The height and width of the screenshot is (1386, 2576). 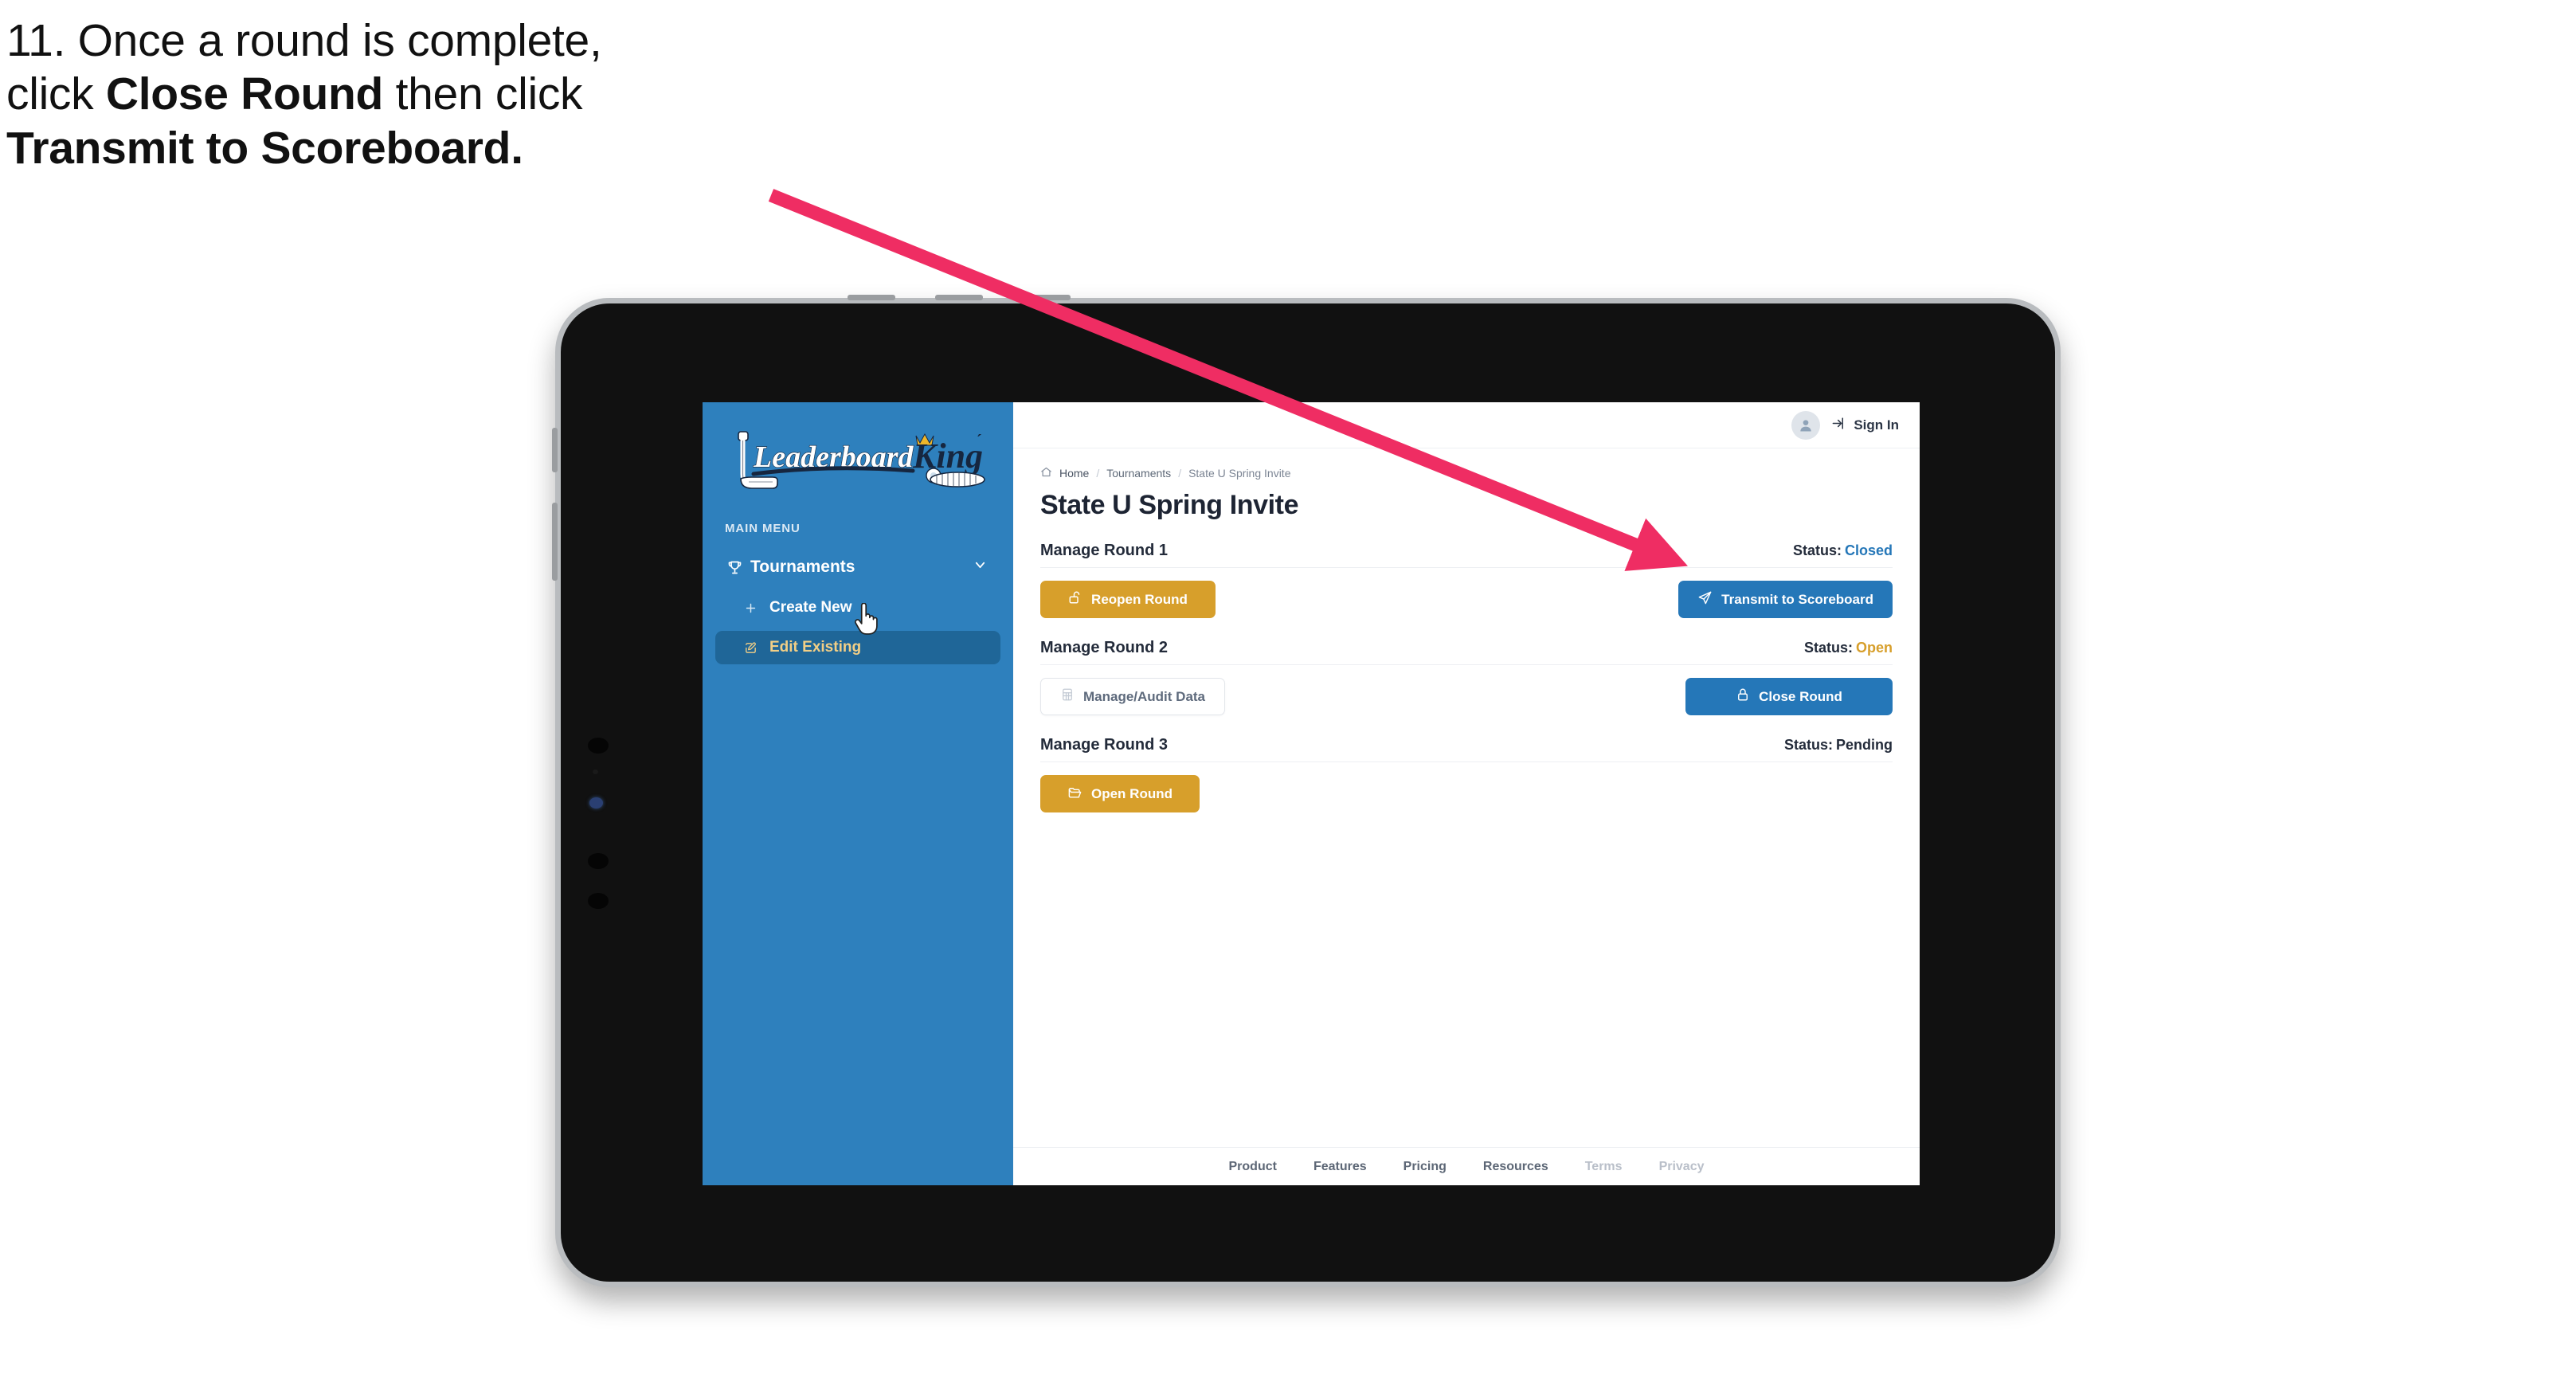 What do you see at coordinates (483, 94) in the screenshot?
I see `caption-line-2-post: then click` at bounding box center [483, 94].